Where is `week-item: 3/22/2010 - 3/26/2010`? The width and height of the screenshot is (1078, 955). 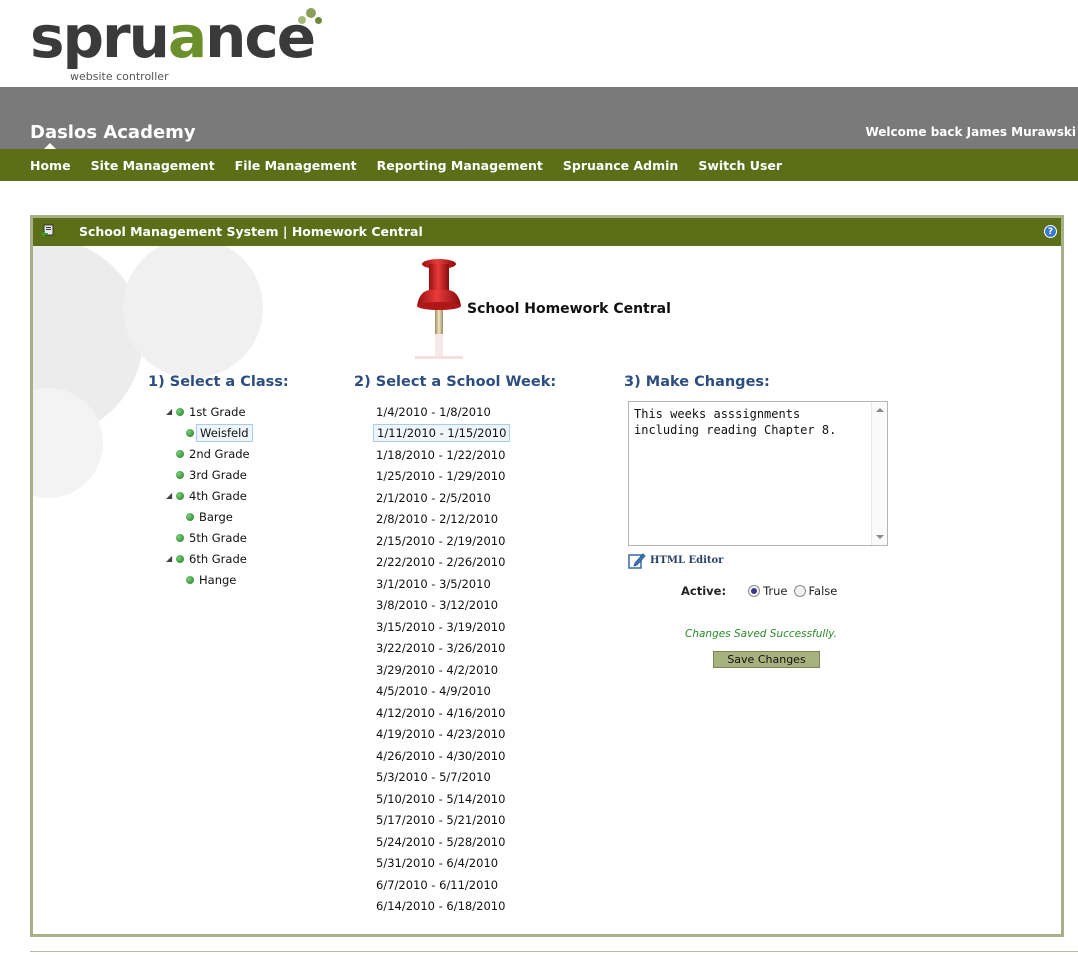
week-item: 3/22/2010 - 3/26/2010 is located at coordinates (441, 649).